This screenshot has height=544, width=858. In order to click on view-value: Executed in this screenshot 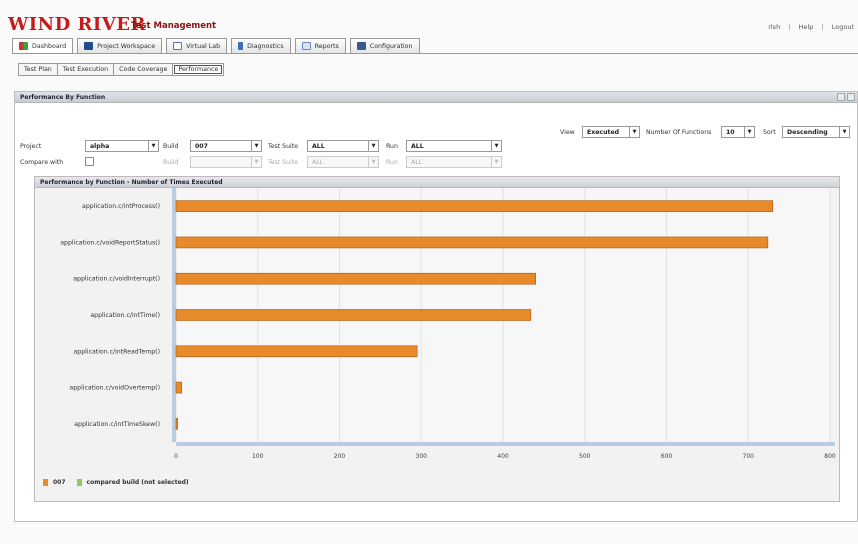, I will do `click(603, 132)`.